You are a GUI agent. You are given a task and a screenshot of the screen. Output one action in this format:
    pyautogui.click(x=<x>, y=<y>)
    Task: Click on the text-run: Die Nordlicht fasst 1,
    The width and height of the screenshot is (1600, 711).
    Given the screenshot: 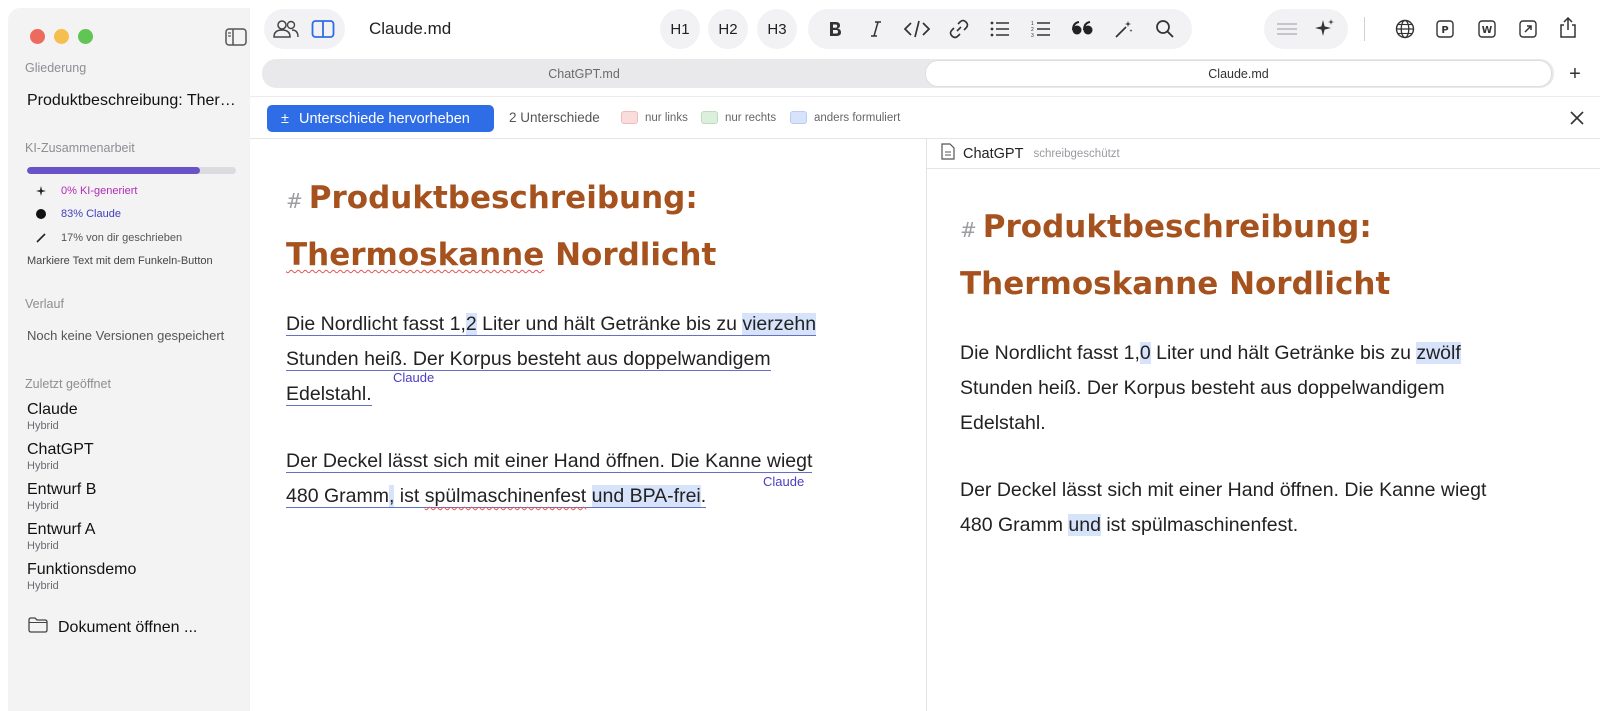 What is the action you would take?
    pyautogui.click(x=1050, y=353)
    